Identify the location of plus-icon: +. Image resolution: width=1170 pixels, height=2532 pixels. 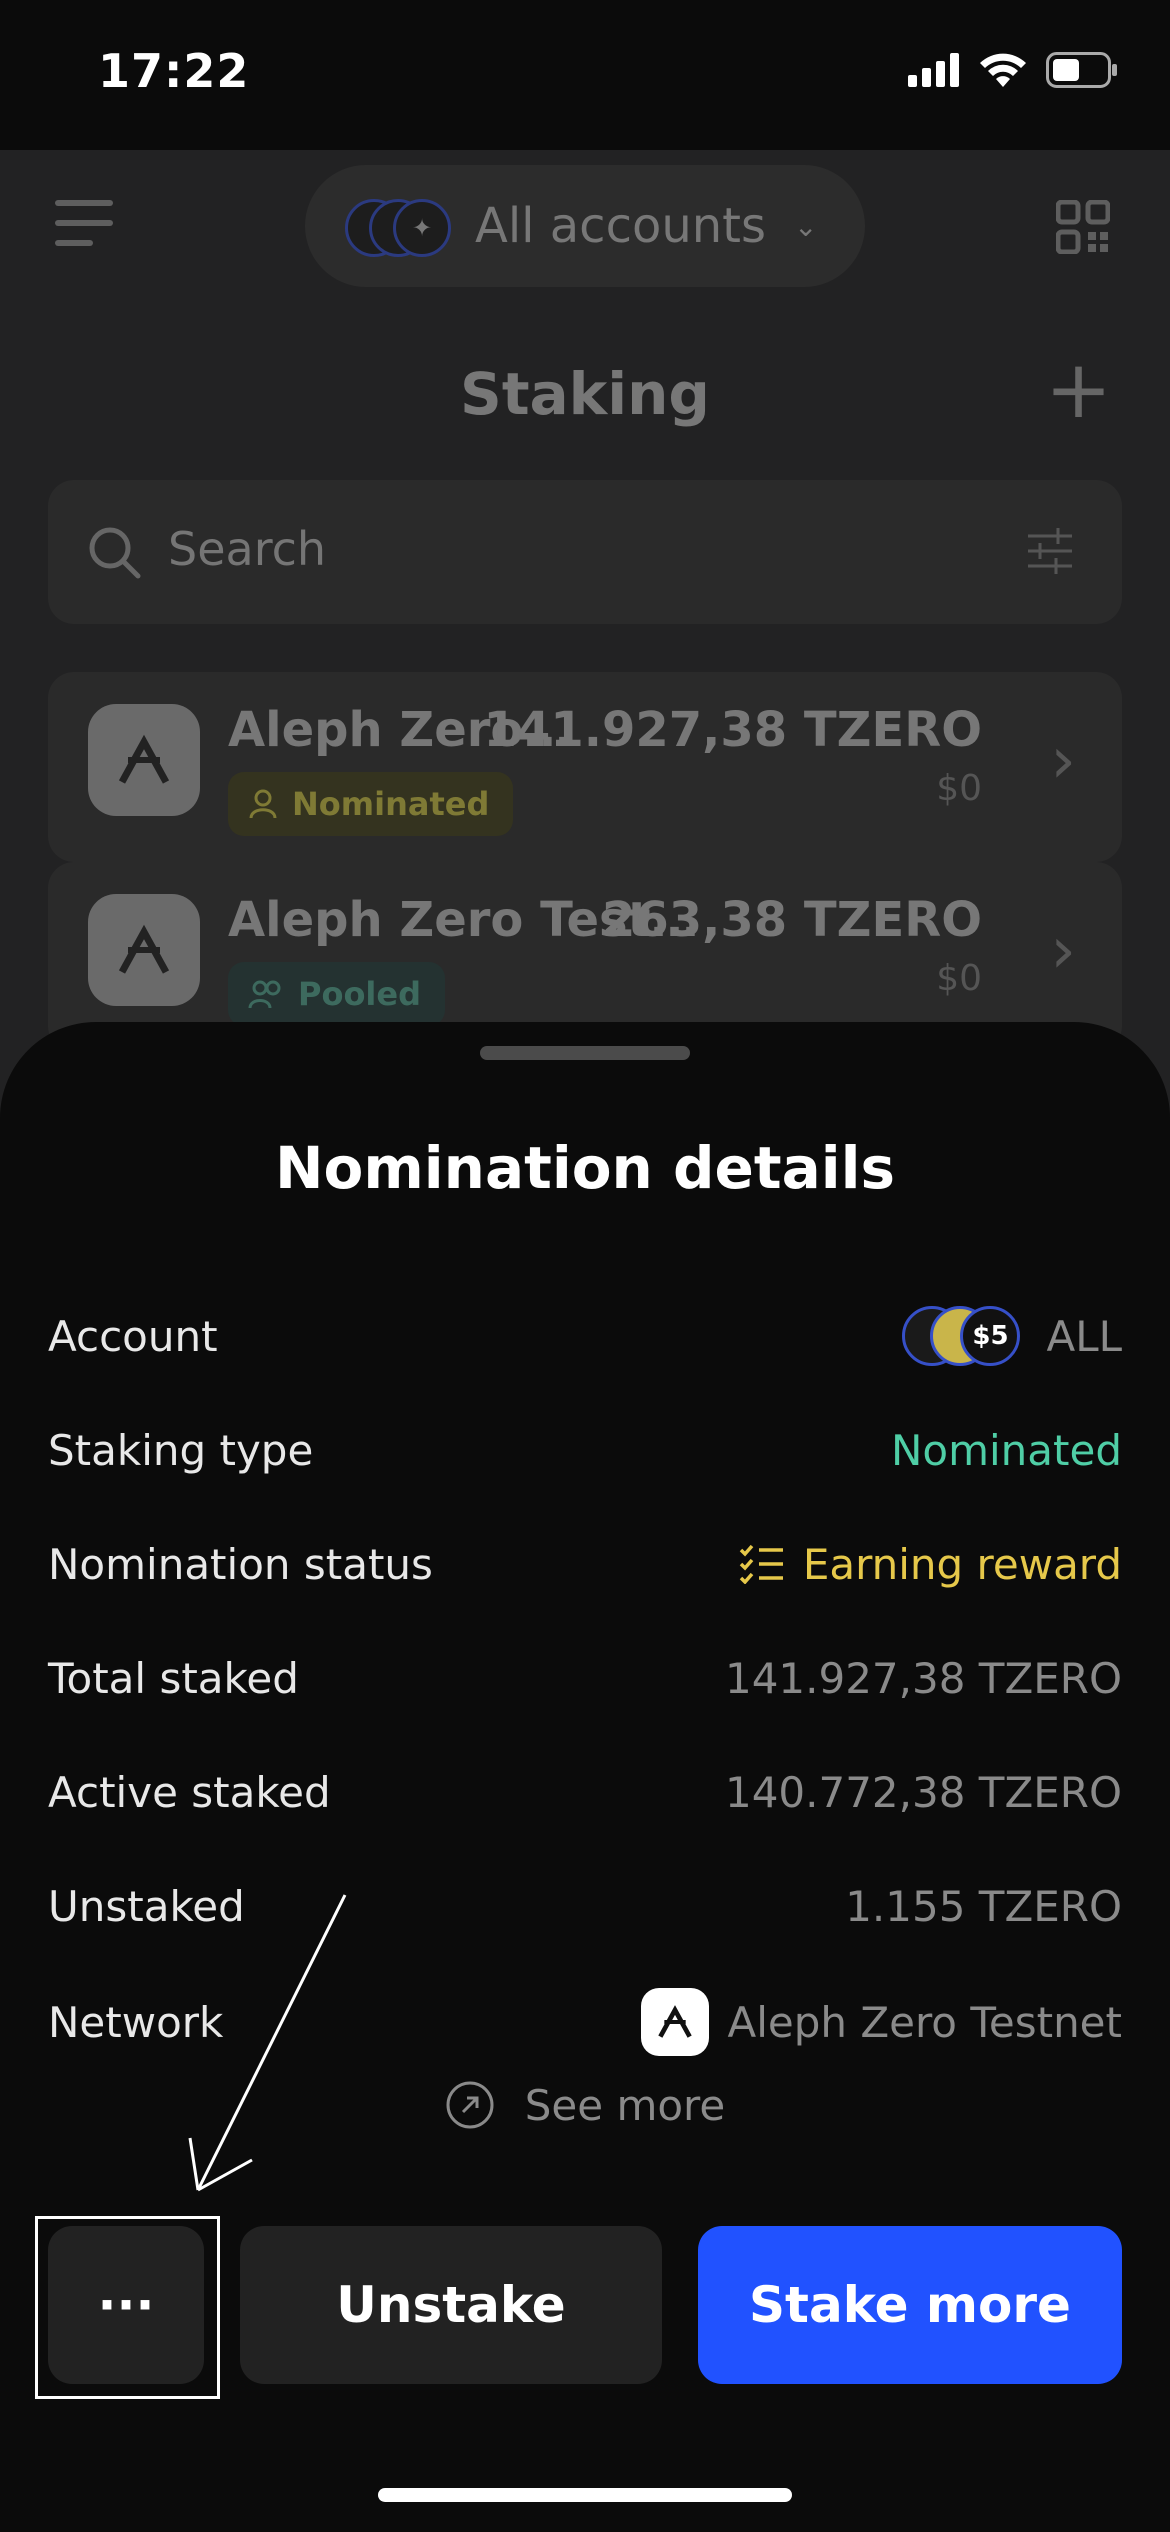
(1078, 390).